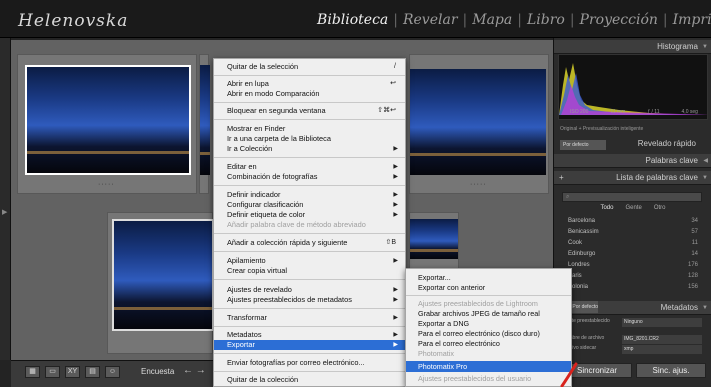  What do you see at coordinates (662, 349) in the screenshot?
I see `metadata-value: xmp` at bounding box center [662, 349].